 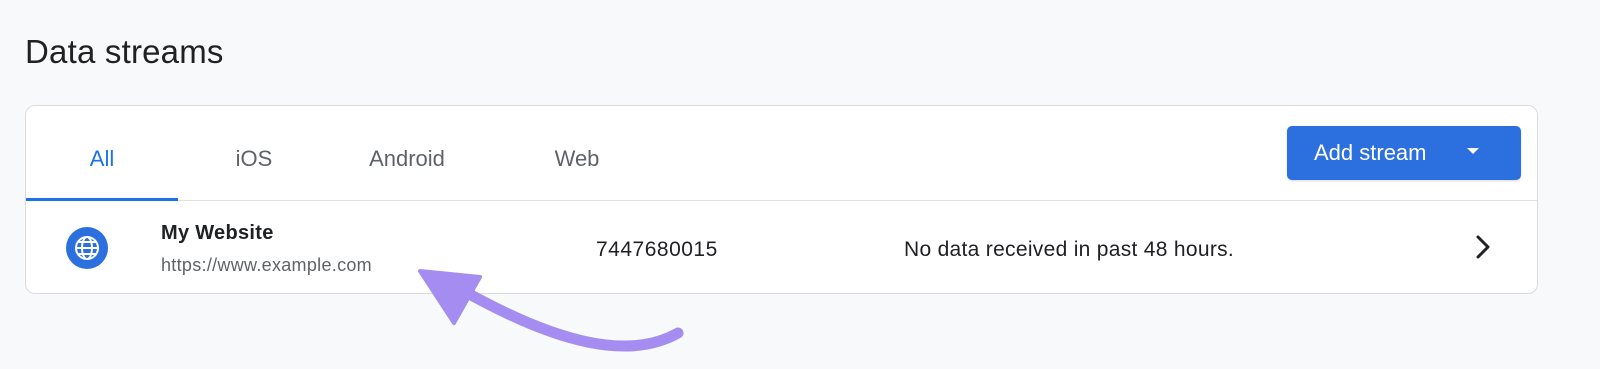 What do you see at coordinates (102, 158) in the screenshot?
I see `tab-all-label: All` at bounding box center [102, 158].